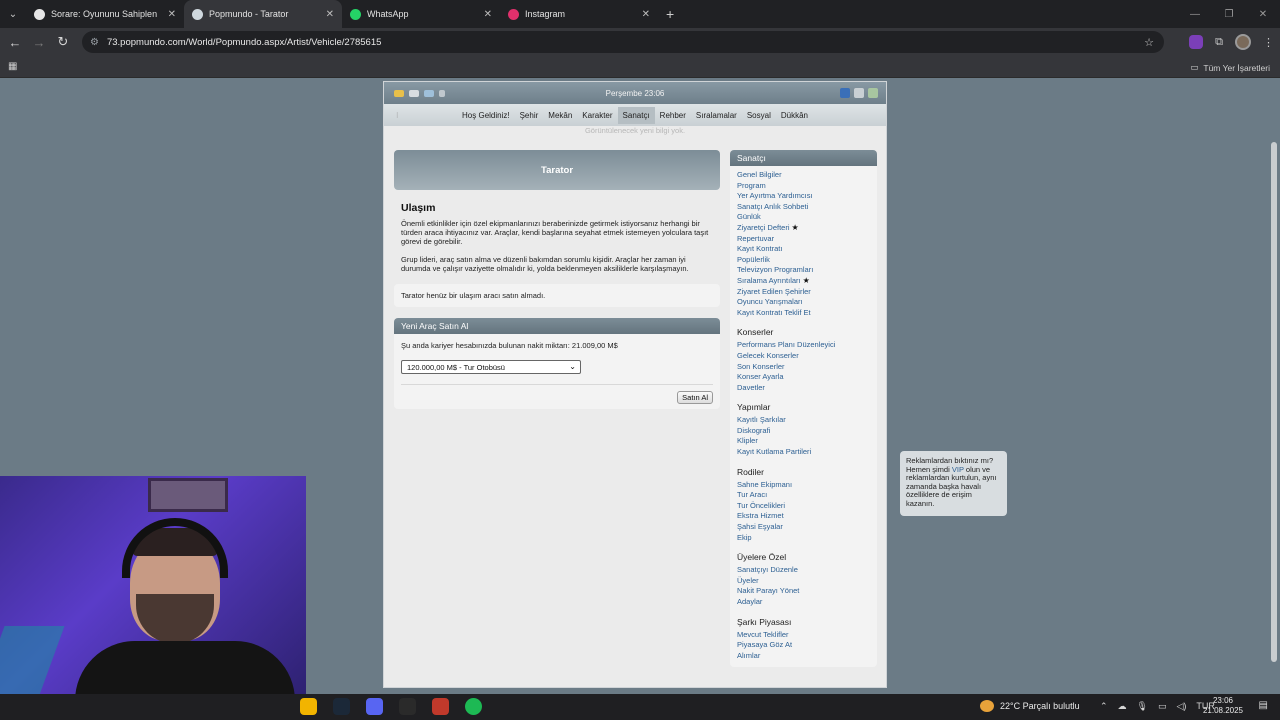 This screenshot has width=1280, height=720. Describe the element at coordinates (803, 186) in the screenshot. I see `sidebar-link: Program` at that location.